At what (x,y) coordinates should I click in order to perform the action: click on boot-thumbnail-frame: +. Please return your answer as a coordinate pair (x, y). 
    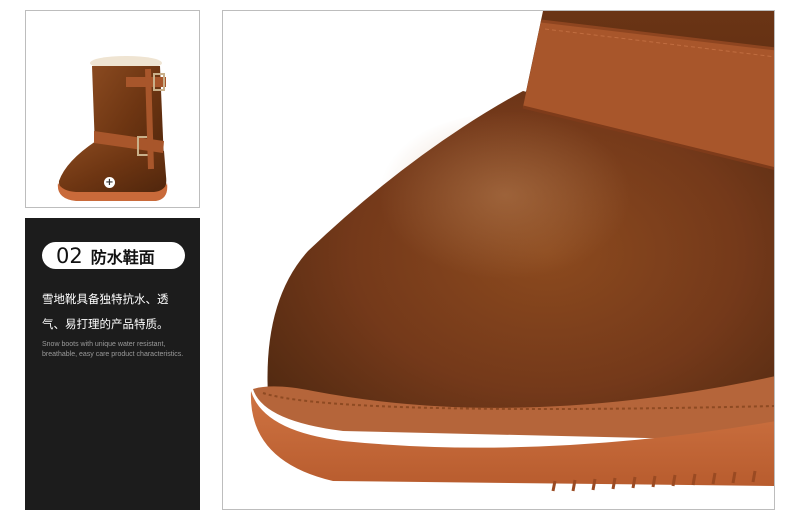
    Looking at the image, I should click on (112, 109).